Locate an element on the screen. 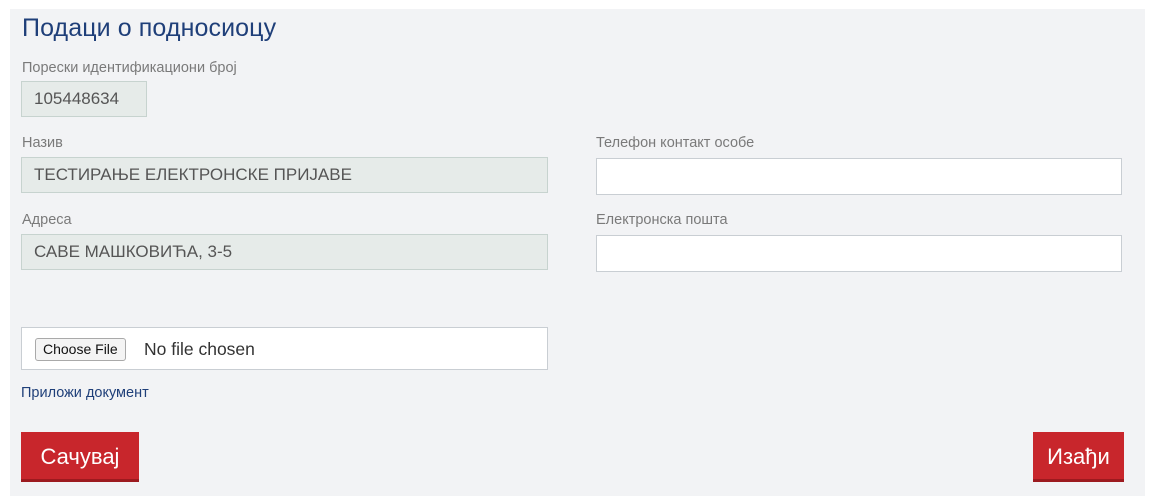 Image resolution: width=1157 pixels, height=504 pixels. email-input is located at coordinates (859, 253).